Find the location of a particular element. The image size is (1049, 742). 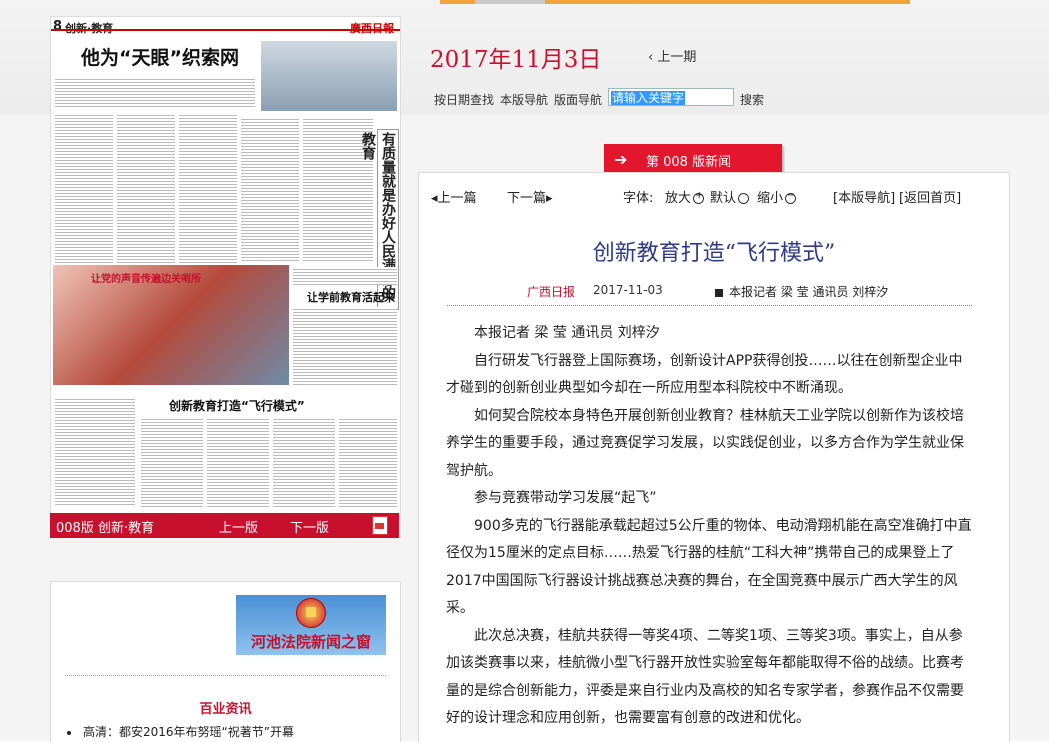

section-title: 百业资讯 is located at coordinates (225, 709).